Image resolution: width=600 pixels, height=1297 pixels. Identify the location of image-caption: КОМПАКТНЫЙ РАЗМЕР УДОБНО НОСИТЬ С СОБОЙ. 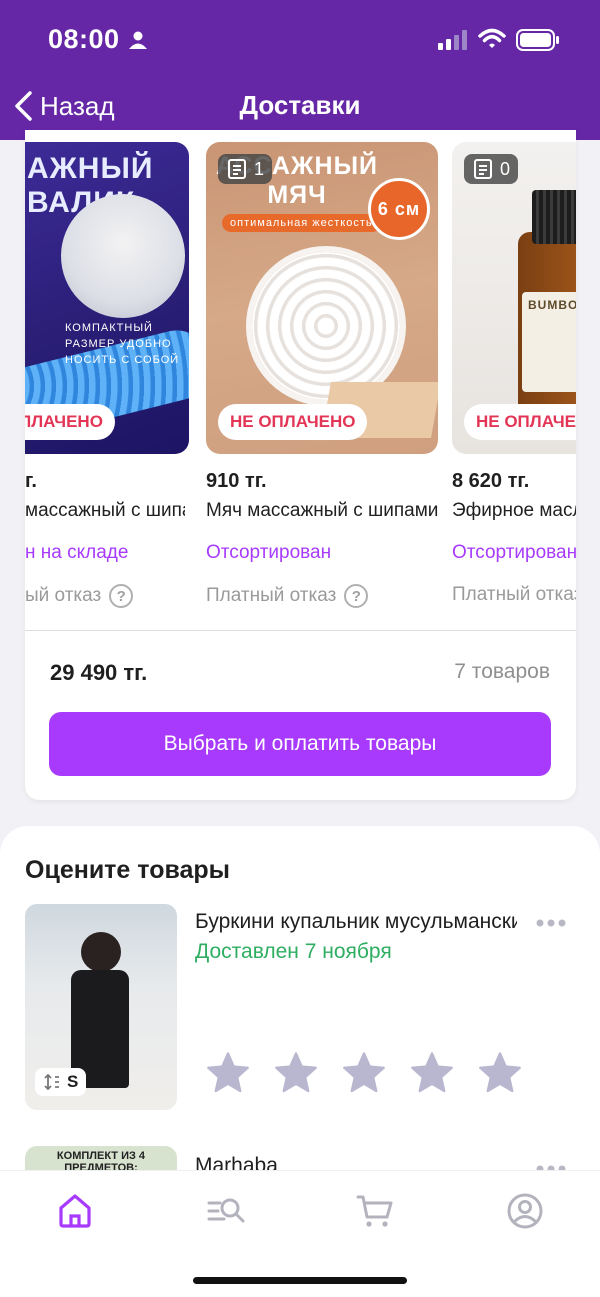
(122, 344).